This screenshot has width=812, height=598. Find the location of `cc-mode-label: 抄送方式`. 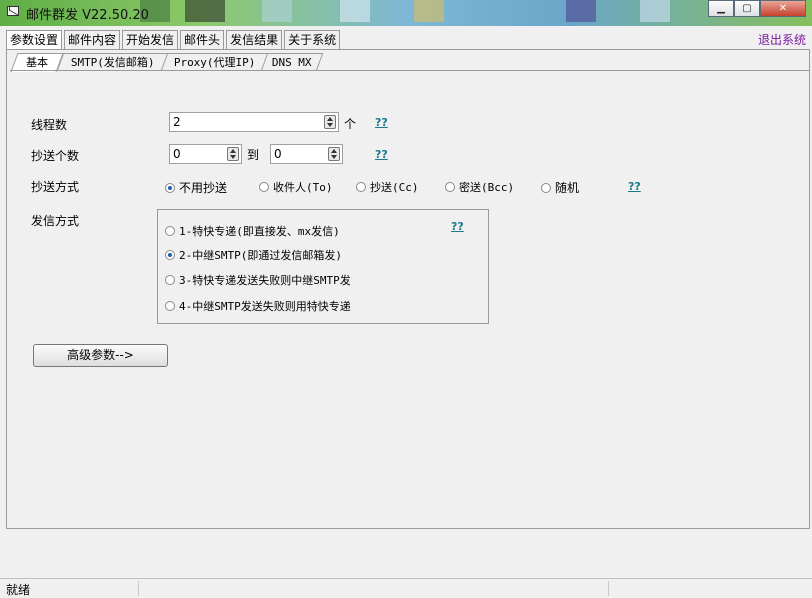

cc-mode-label: 抄送方式 is located at coordinates (55, 187).